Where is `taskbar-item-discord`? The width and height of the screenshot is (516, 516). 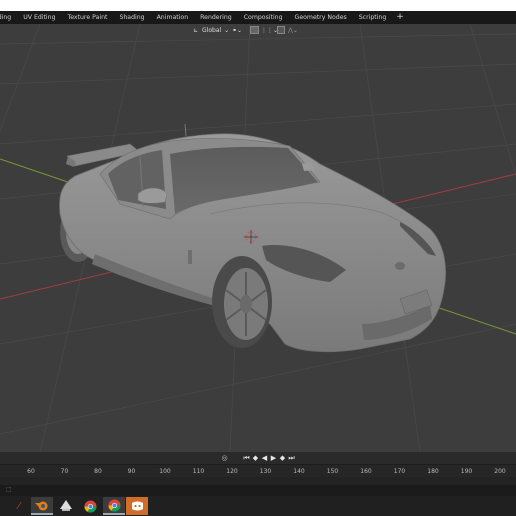
taskbar-item-discord is located at coordinates (137, 506).